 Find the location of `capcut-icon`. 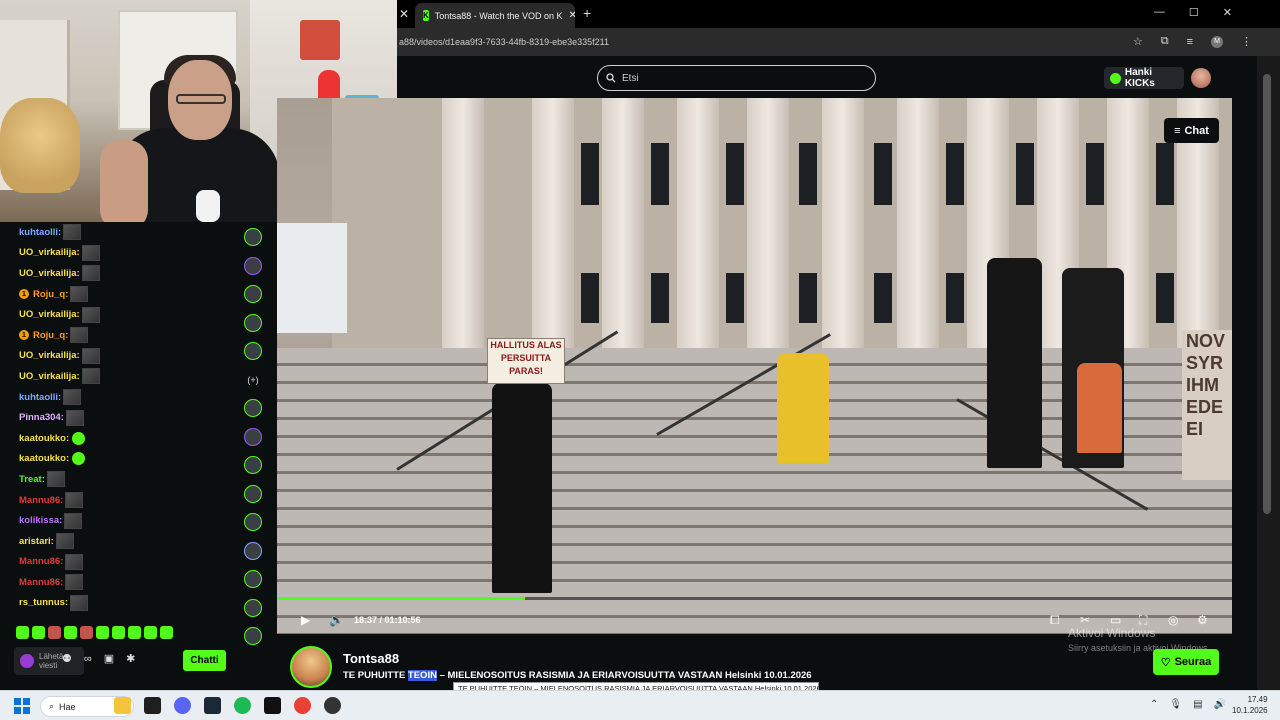

capcut-icon is located at coordinates (152, 705).